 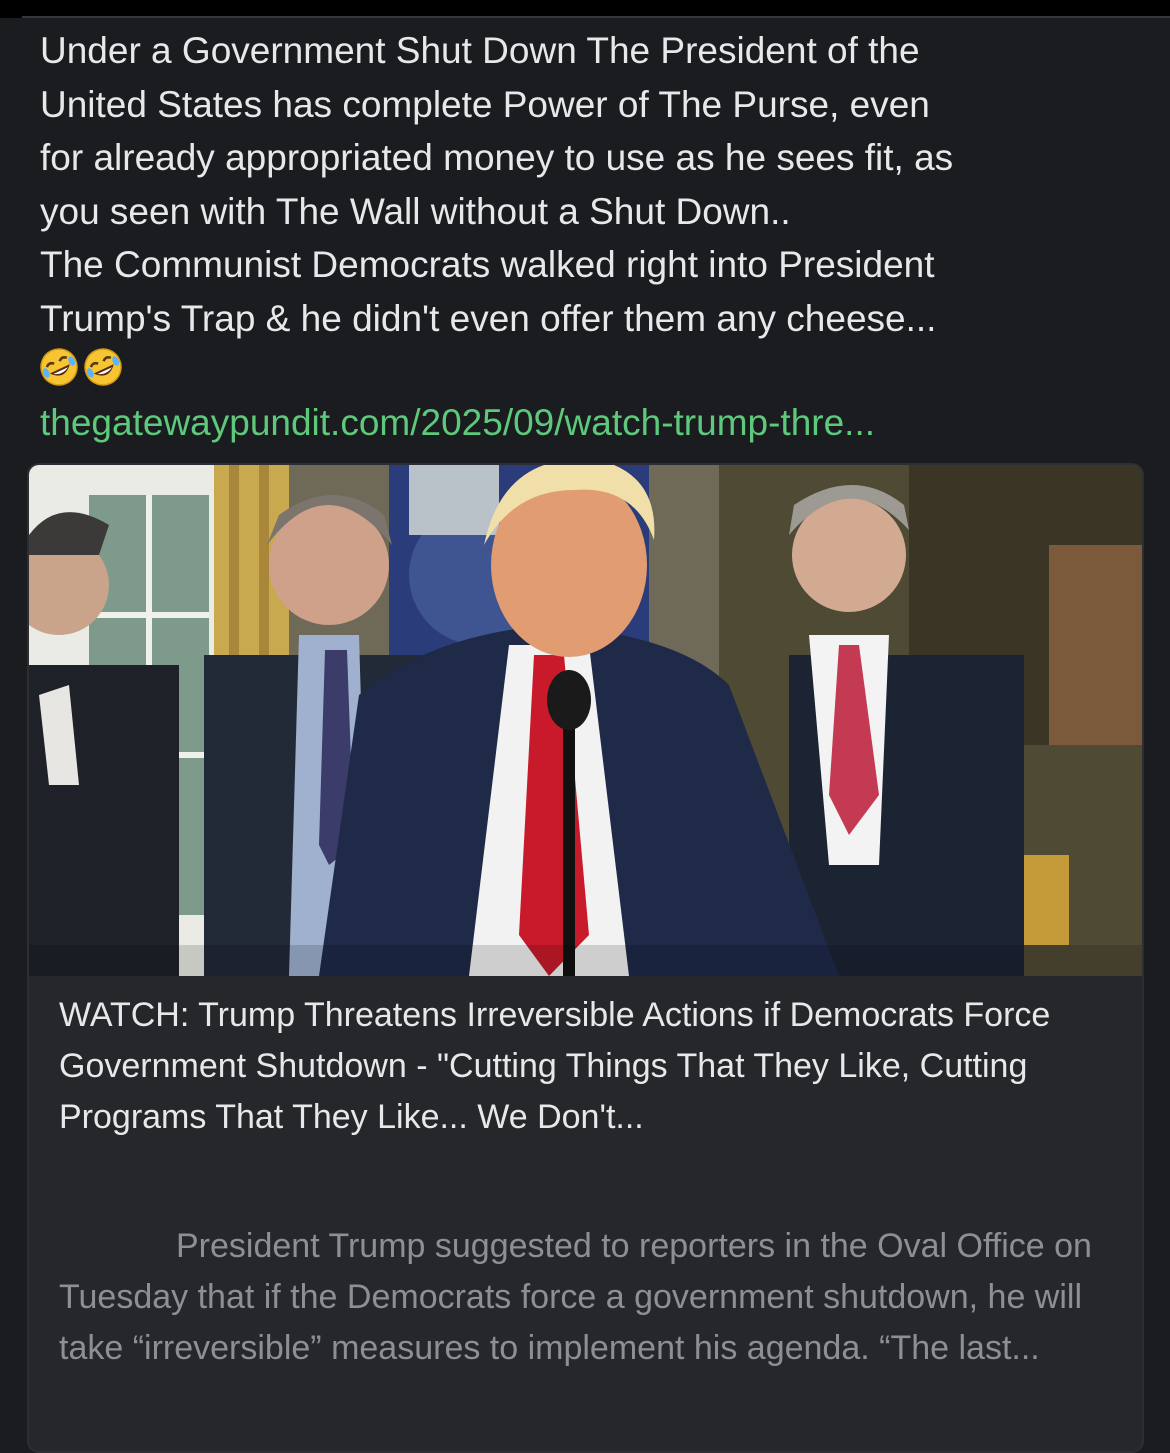 What do you see at coordinates (81, 369) in the screenshot?
I see `emoji-row` at bounding box center [81, 369].